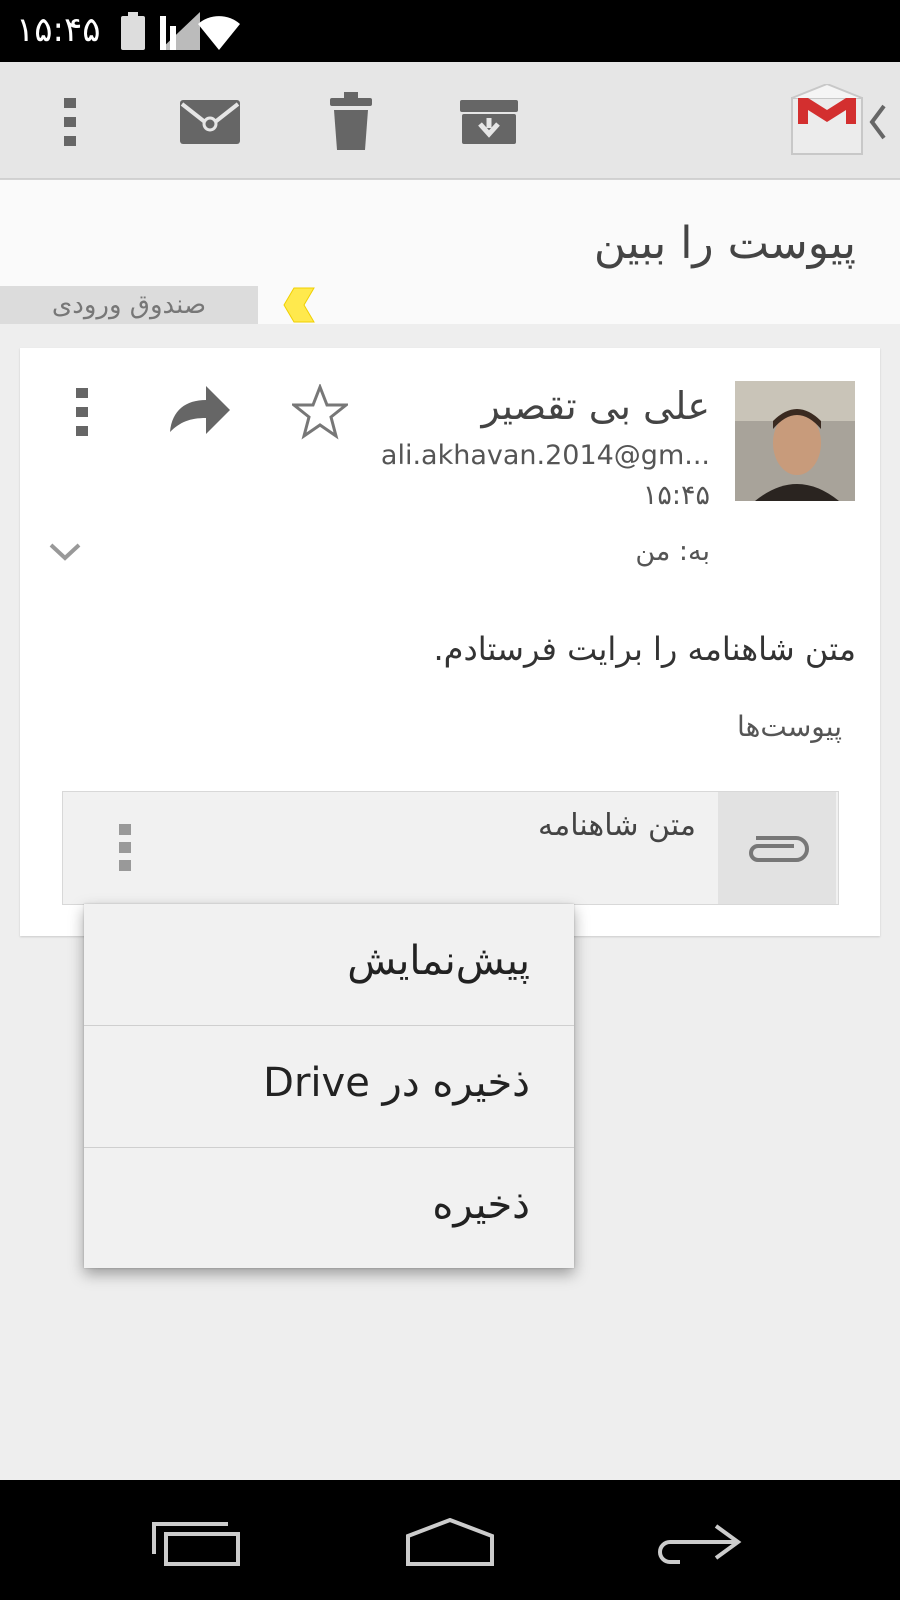 This screenshot has height=1600, width=900. What do you see at coordinates (595, 406) in the screenshot?
I see `sender-name: علی بی تقصیر` at bounding box center [595, 406].